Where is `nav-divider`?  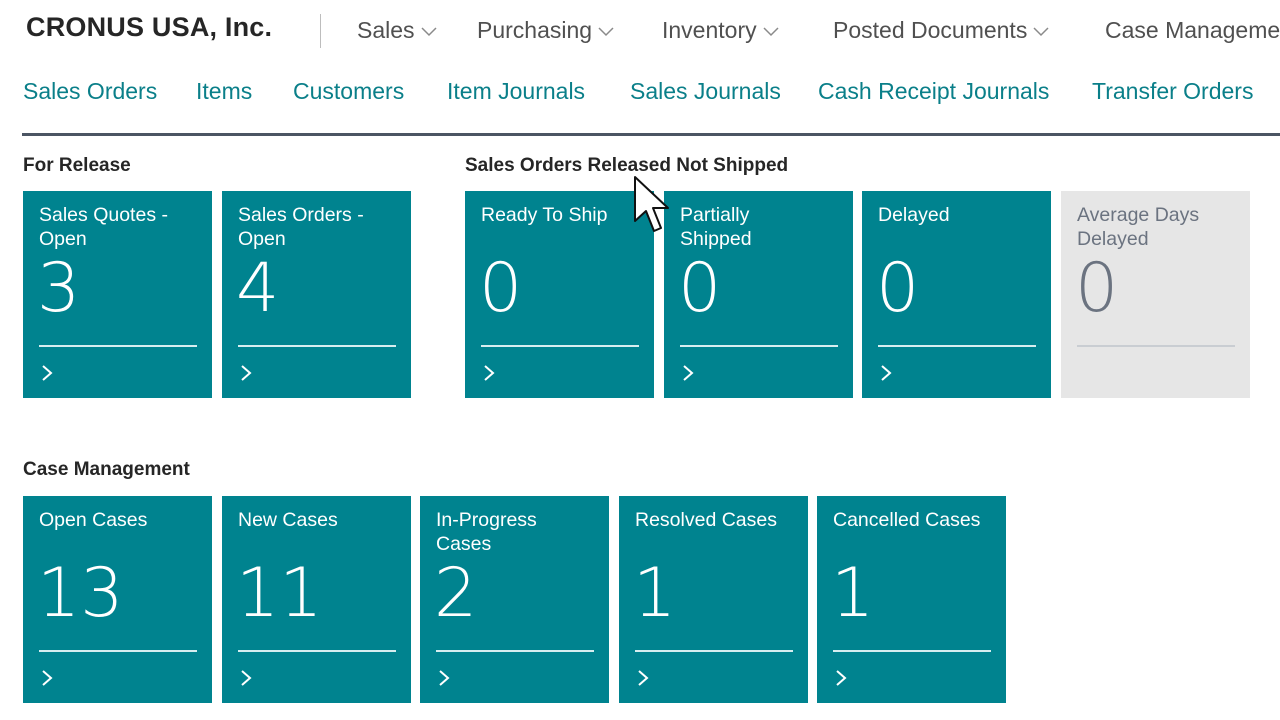 nav-divider is located at coordinates (651, 134).